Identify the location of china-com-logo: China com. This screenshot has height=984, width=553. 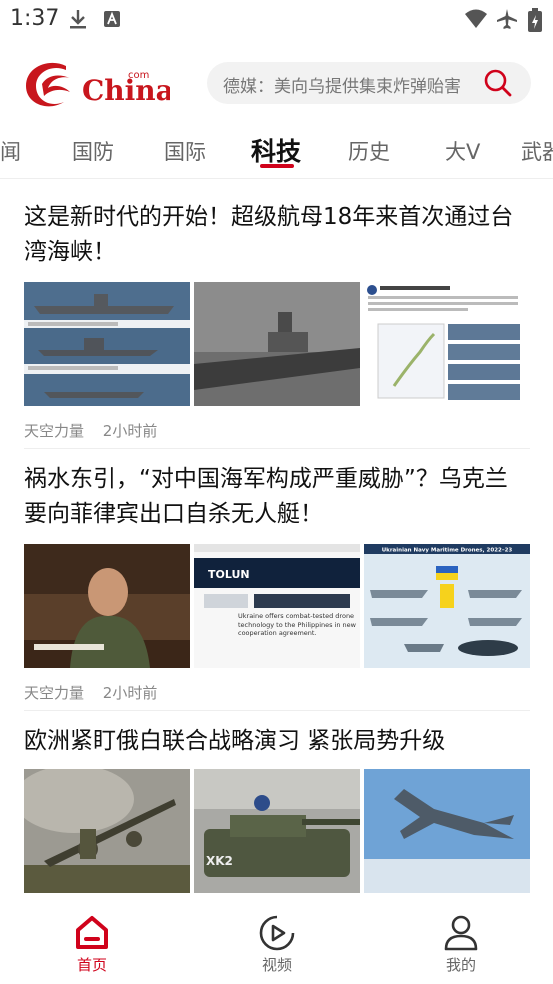
(97, 84).